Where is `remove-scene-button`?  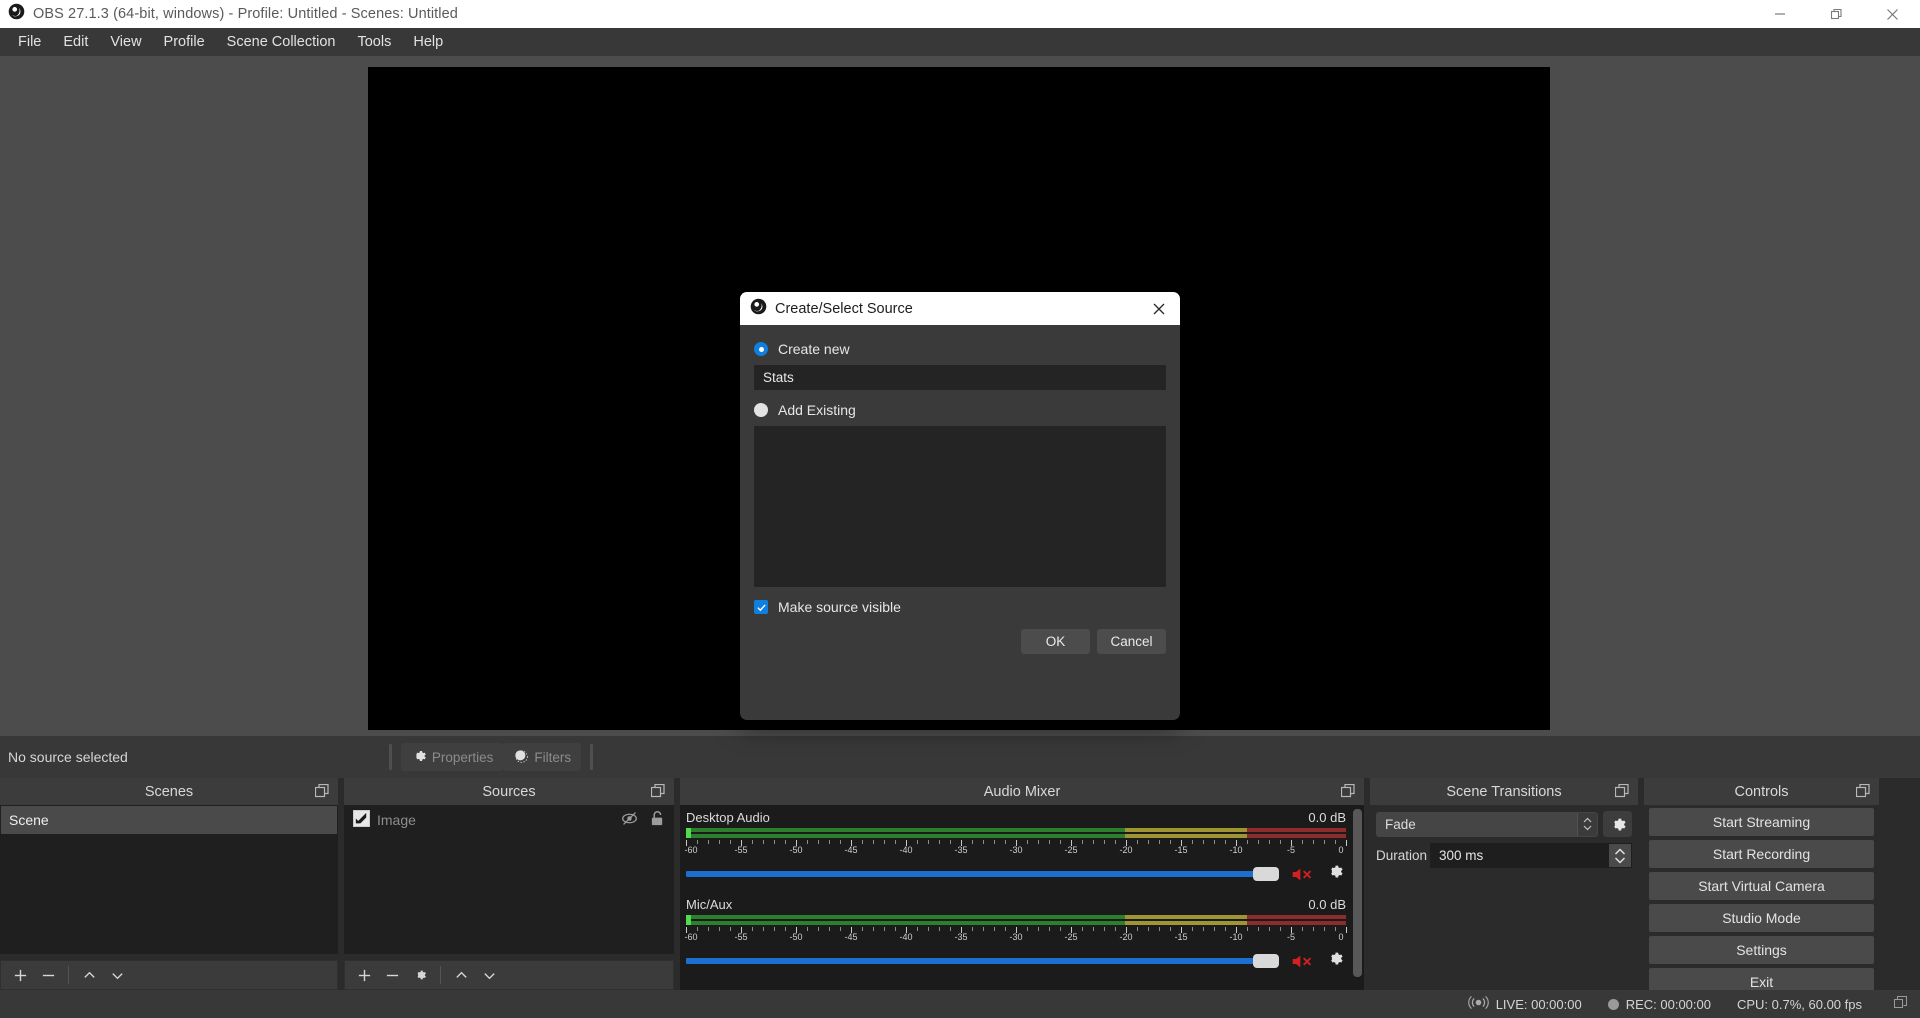
remove-scene-button is located at coordinates (48, 975).